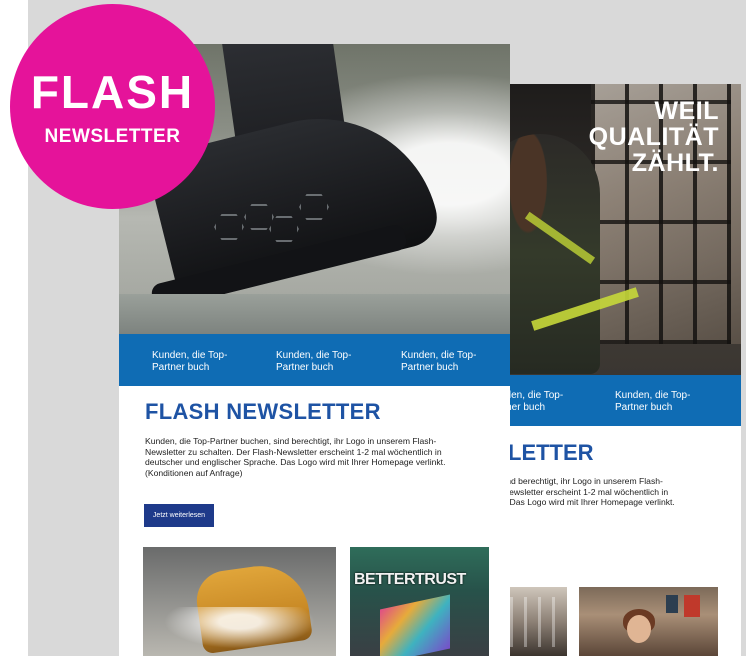 This screenshot has width=746, height=656. What do you see at coordinates (263, 411) in the screenshot?
I see `newsletter-title: FLASH NEWSLETTER` at bounding box center [263, 411].